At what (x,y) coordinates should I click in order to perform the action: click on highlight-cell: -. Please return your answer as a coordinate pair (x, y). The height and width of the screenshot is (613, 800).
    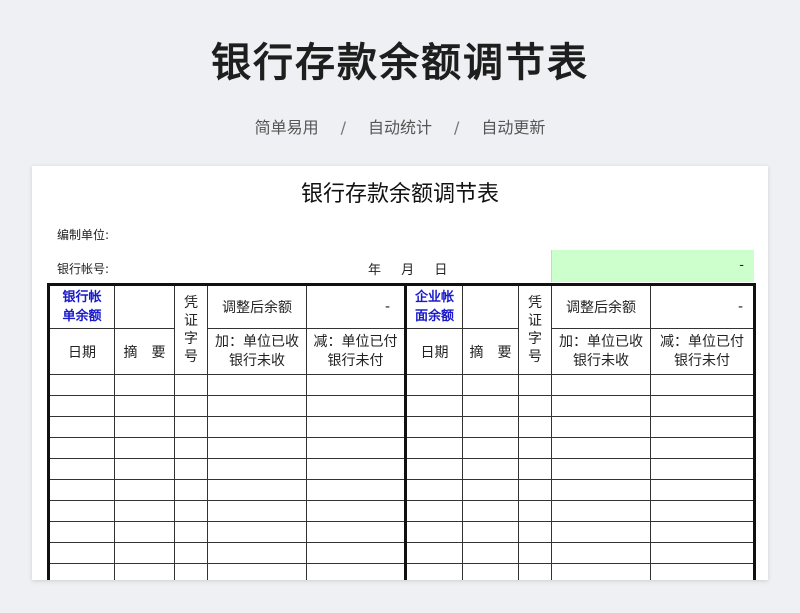
    Looking at the image, I should click on (652, 266).